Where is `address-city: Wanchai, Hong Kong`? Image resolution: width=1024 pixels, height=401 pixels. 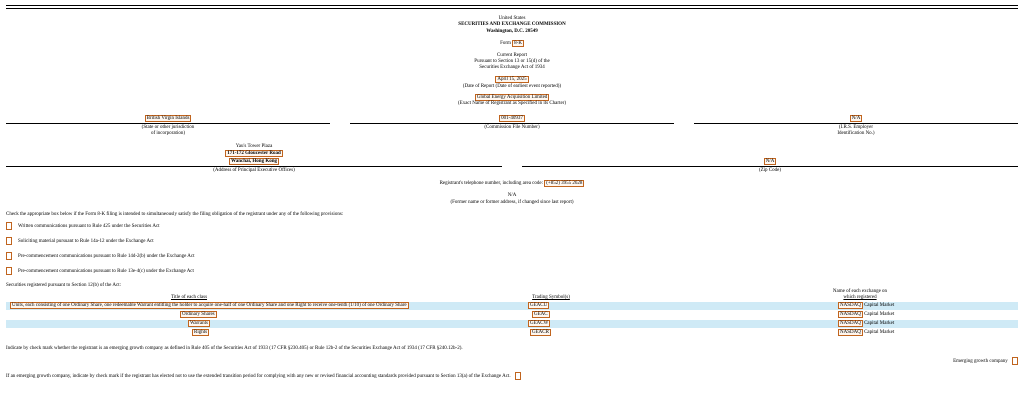
address-city: Wanchai, Hong Kong is located at coordinates (254, 161).